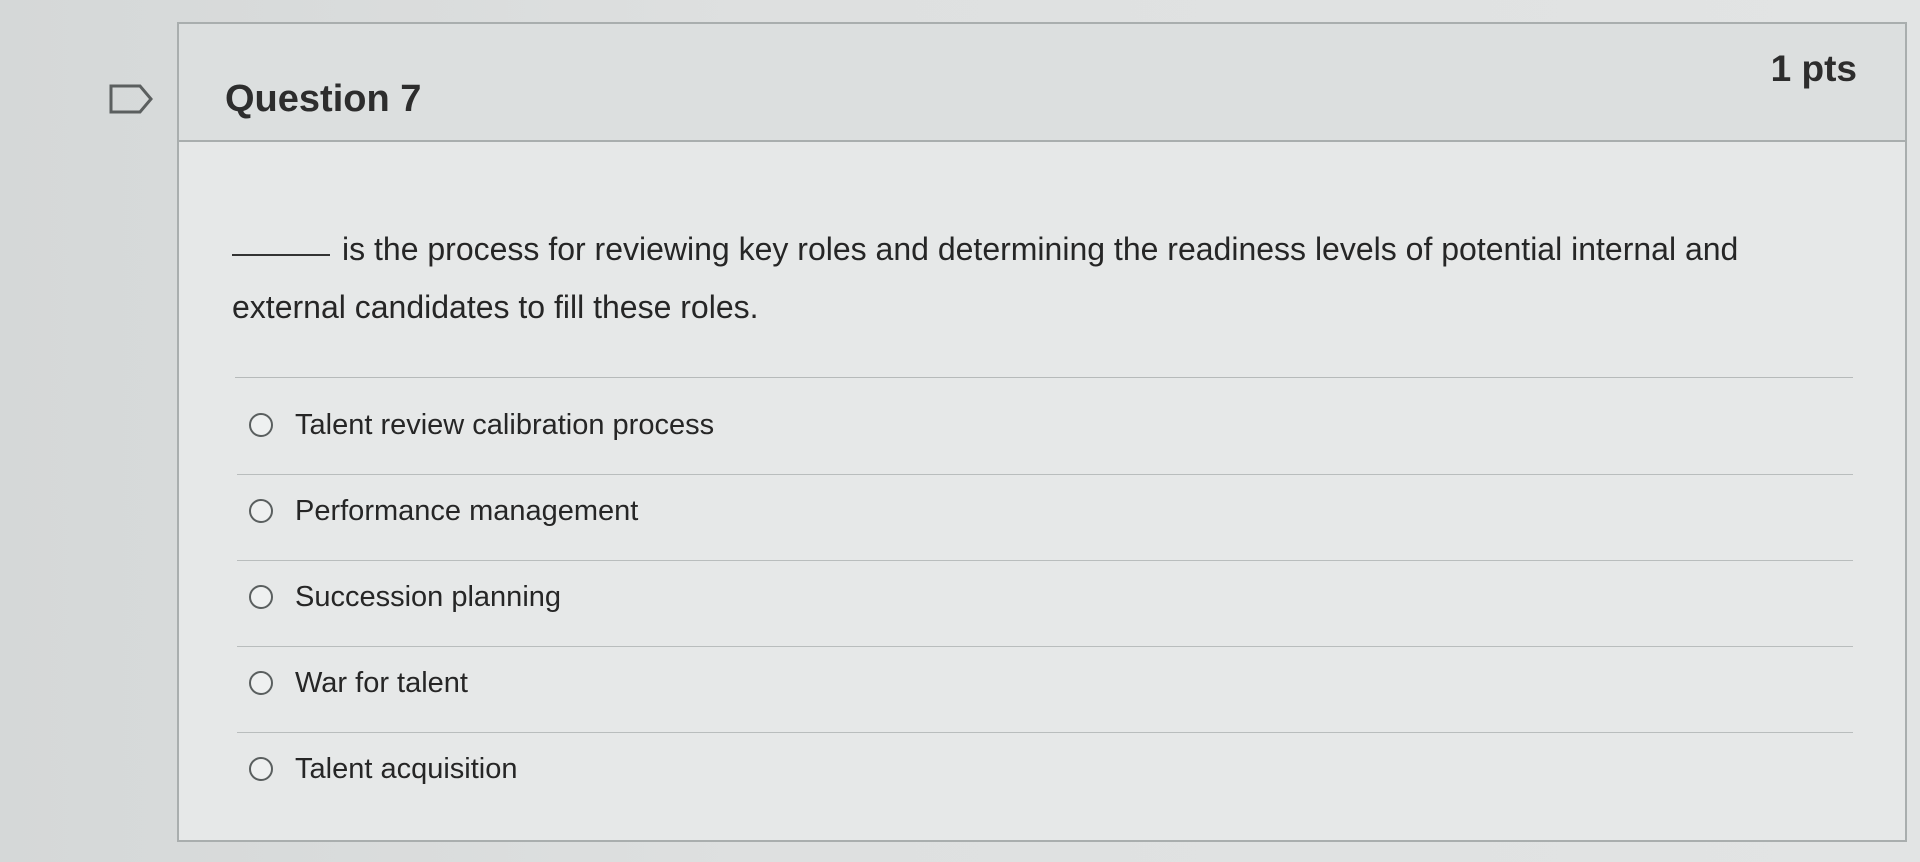  Describe the element at coordinates (1049, 597) in the screenshot. I see `answer-option-succession-planning: Succession planning` at that location.